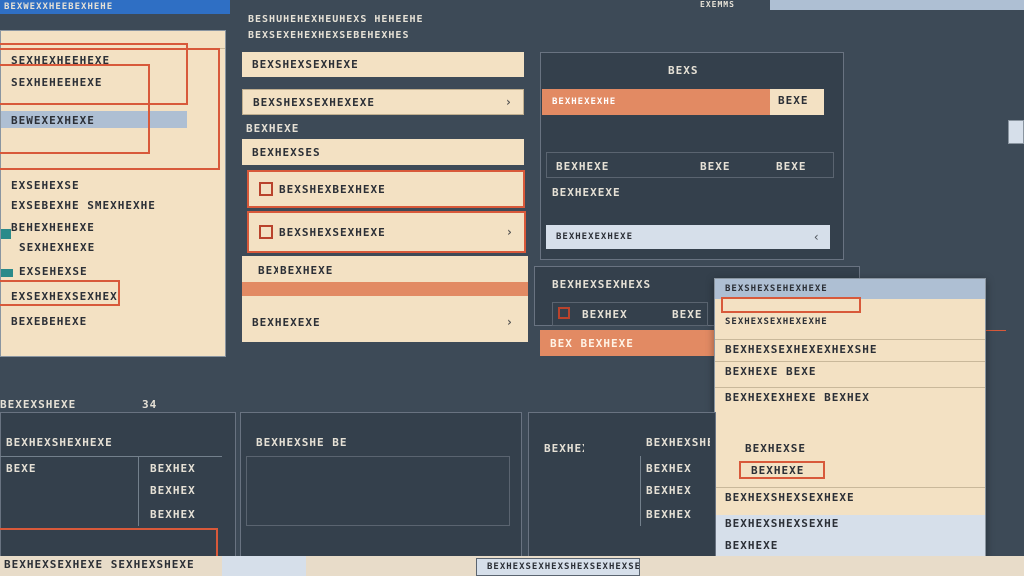 The height and width of the screenshot is (576, 1024). Describe the element at coordinates (793, 100) in the screenshot. I see `value-bar-value: BEXE` at that location.